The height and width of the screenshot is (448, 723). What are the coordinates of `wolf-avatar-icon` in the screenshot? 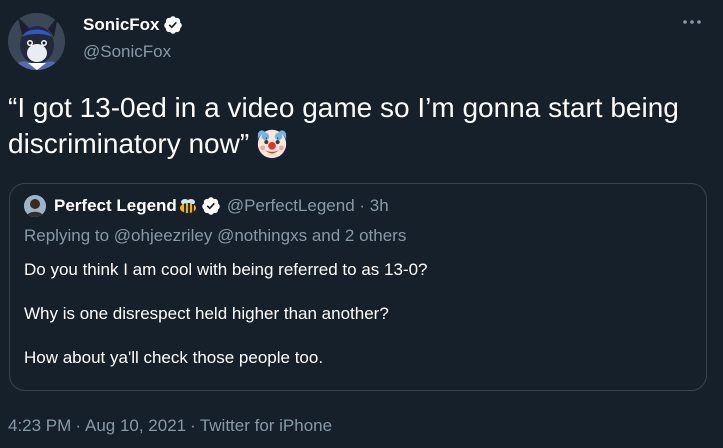 It's located at (36, 41).